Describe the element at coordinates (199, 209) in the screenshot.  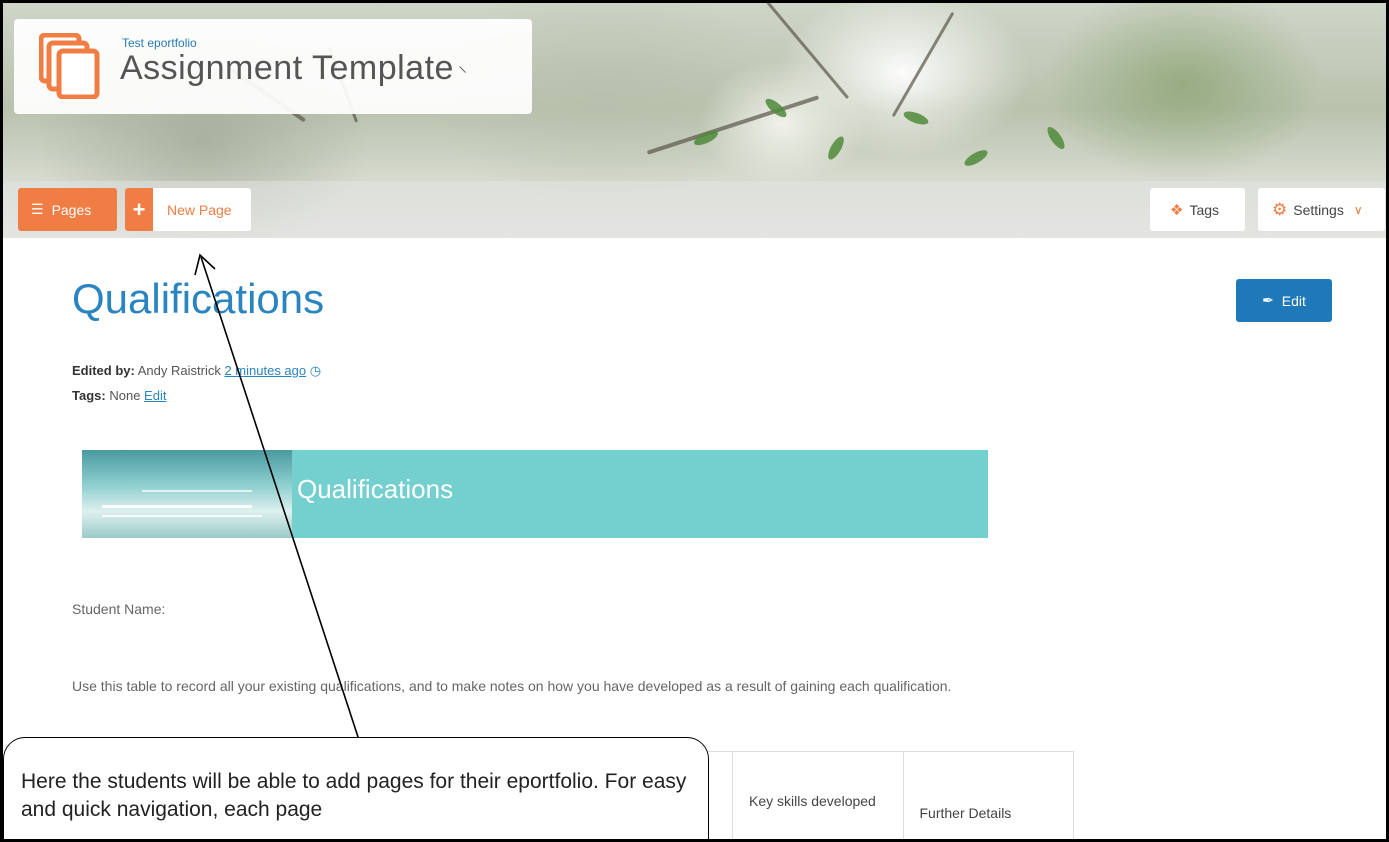
I see `new-page-label: New Page` at that location.